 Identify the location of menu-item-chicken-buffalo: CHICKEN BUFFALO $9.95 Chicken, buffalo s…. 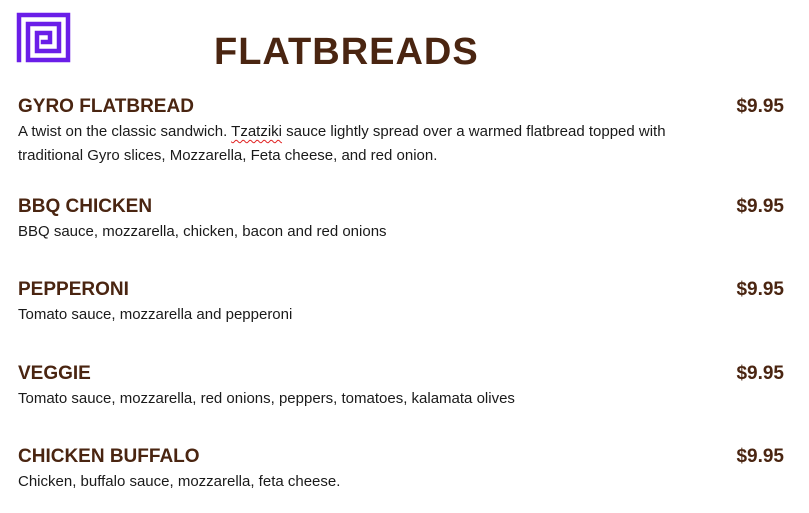
(402, 469).